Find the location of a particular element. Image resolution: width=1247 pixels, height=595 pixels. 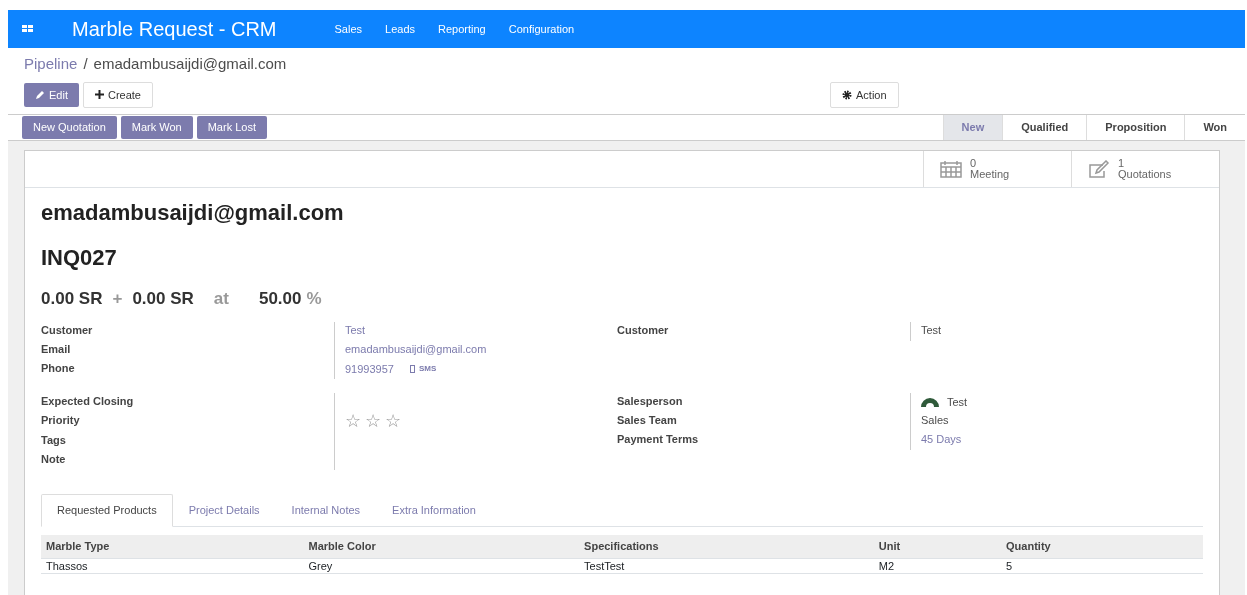

edit-button: Edit is located at coordinates (51, 94).